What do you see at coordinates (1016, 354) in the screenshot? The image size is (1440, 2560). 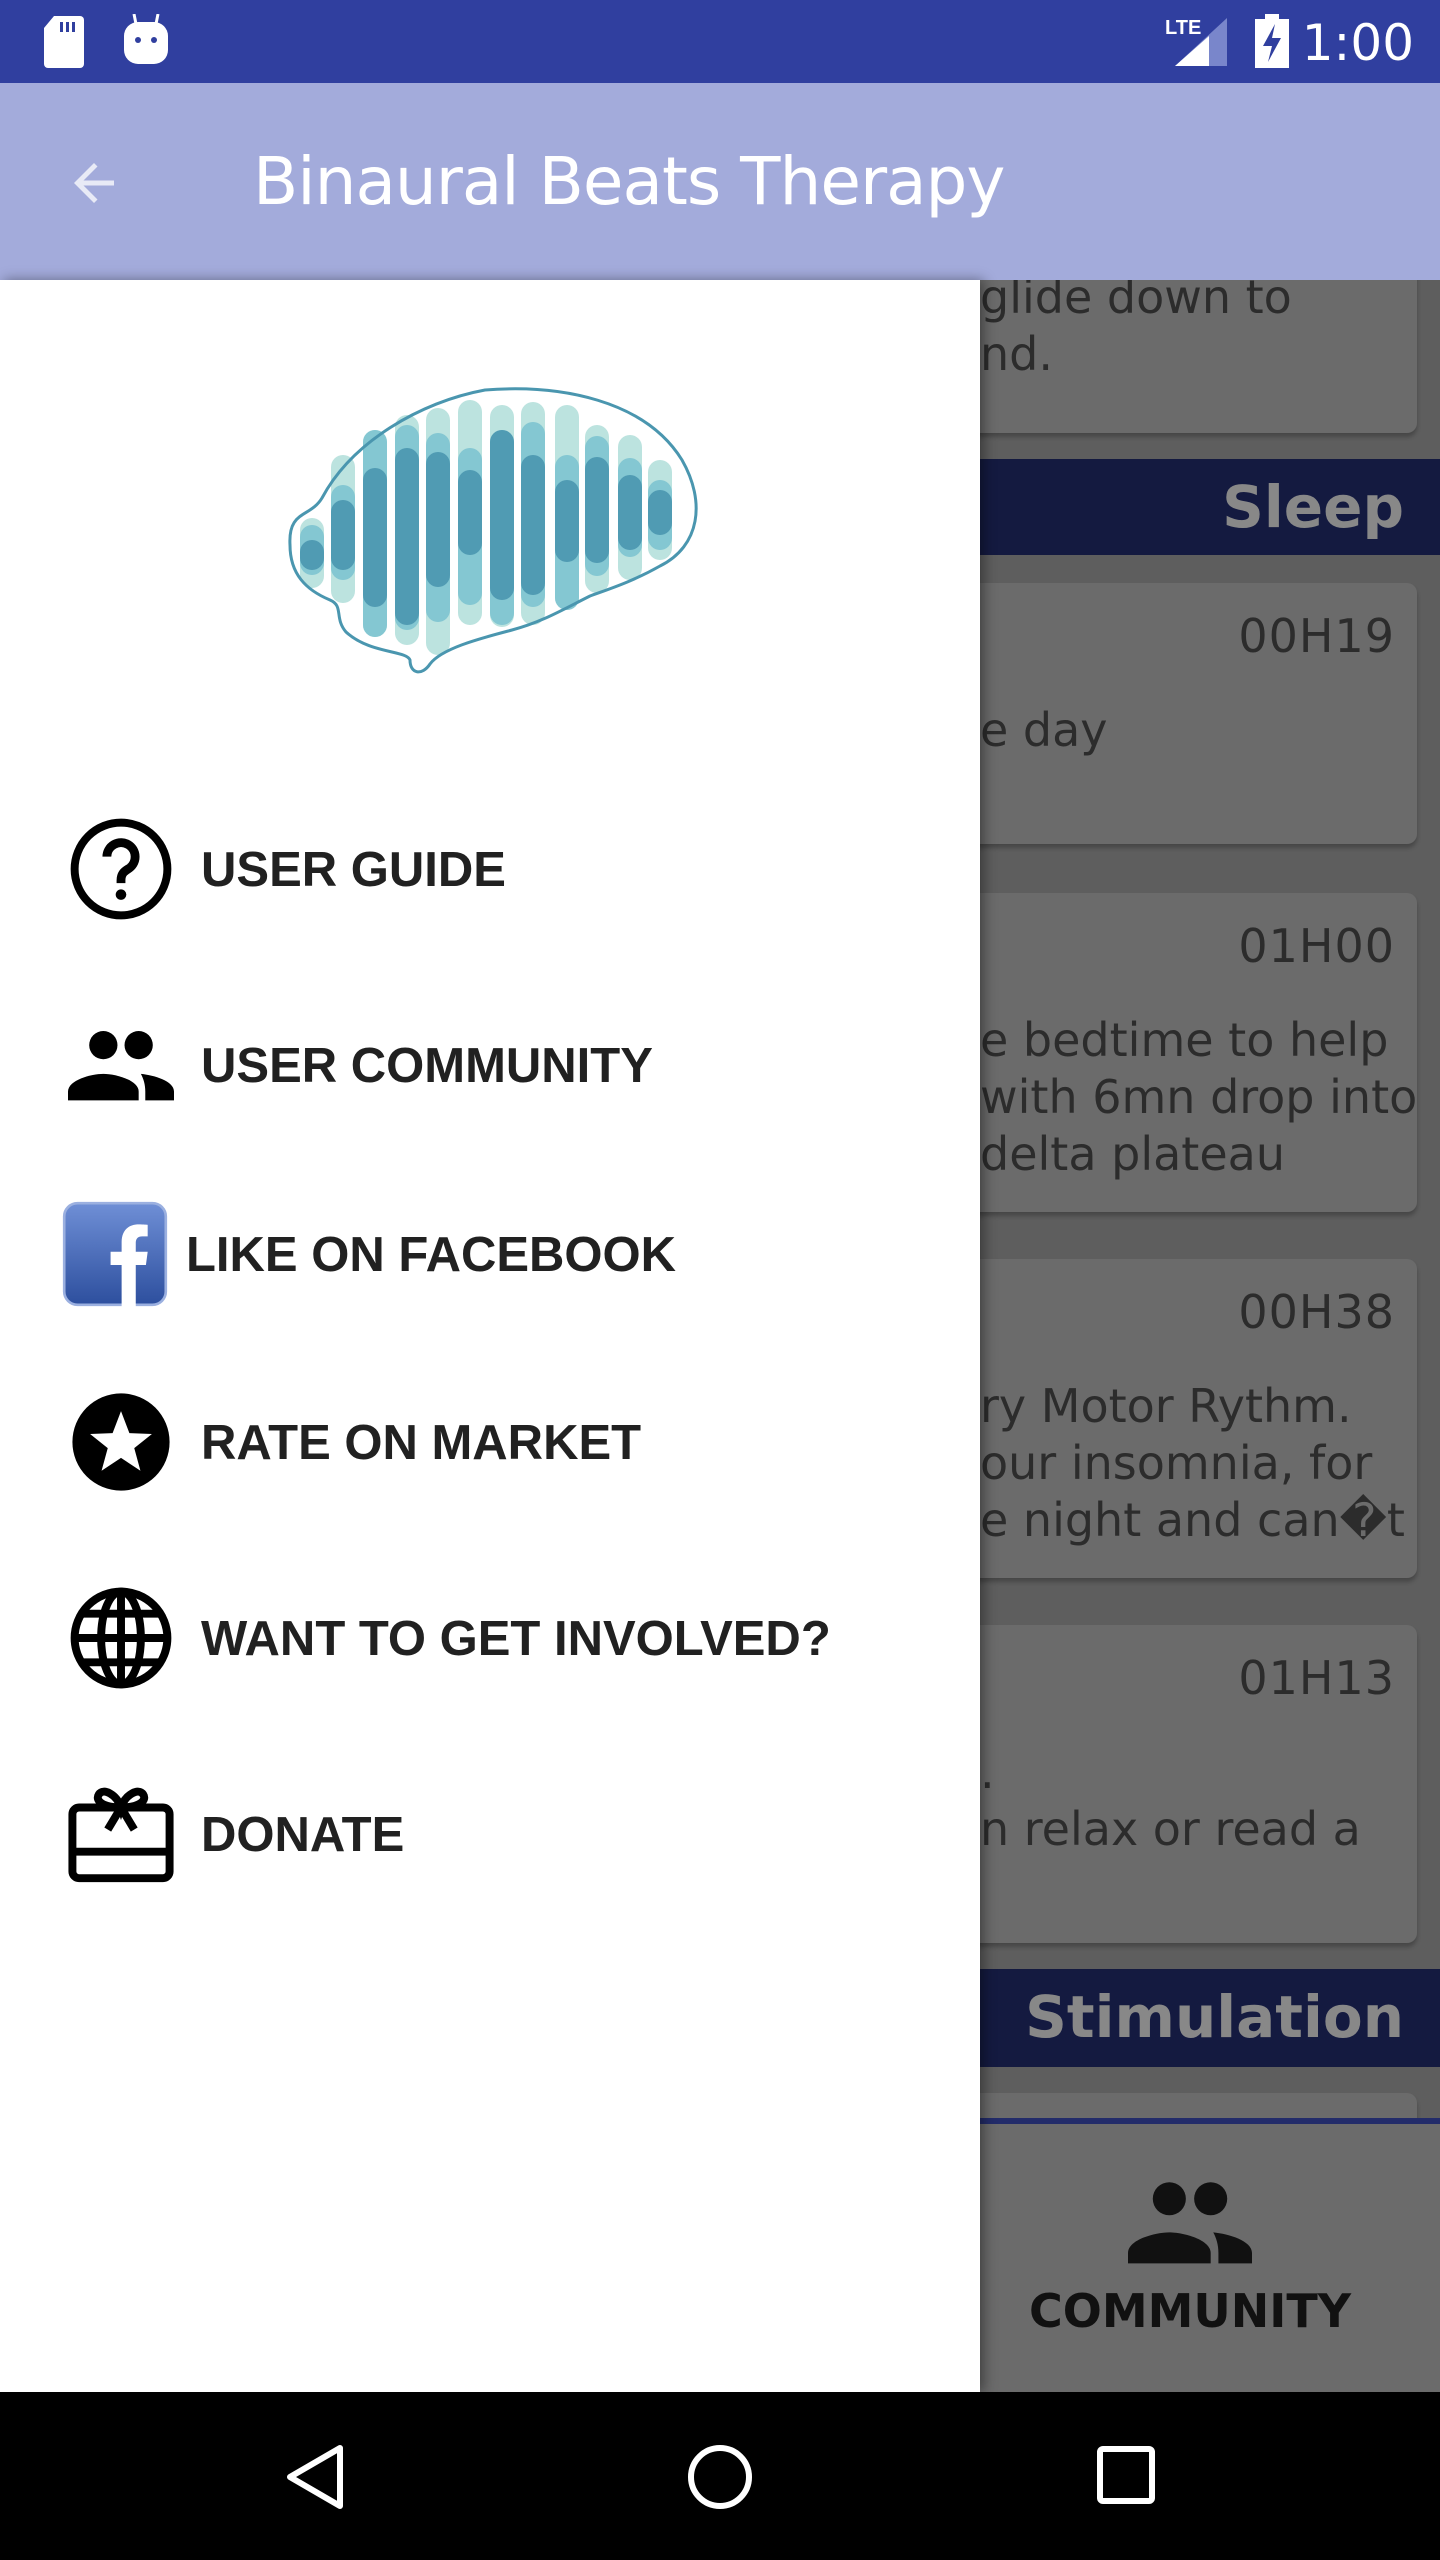 I see `card-description: nd.` at bounding box center [1016, 354].